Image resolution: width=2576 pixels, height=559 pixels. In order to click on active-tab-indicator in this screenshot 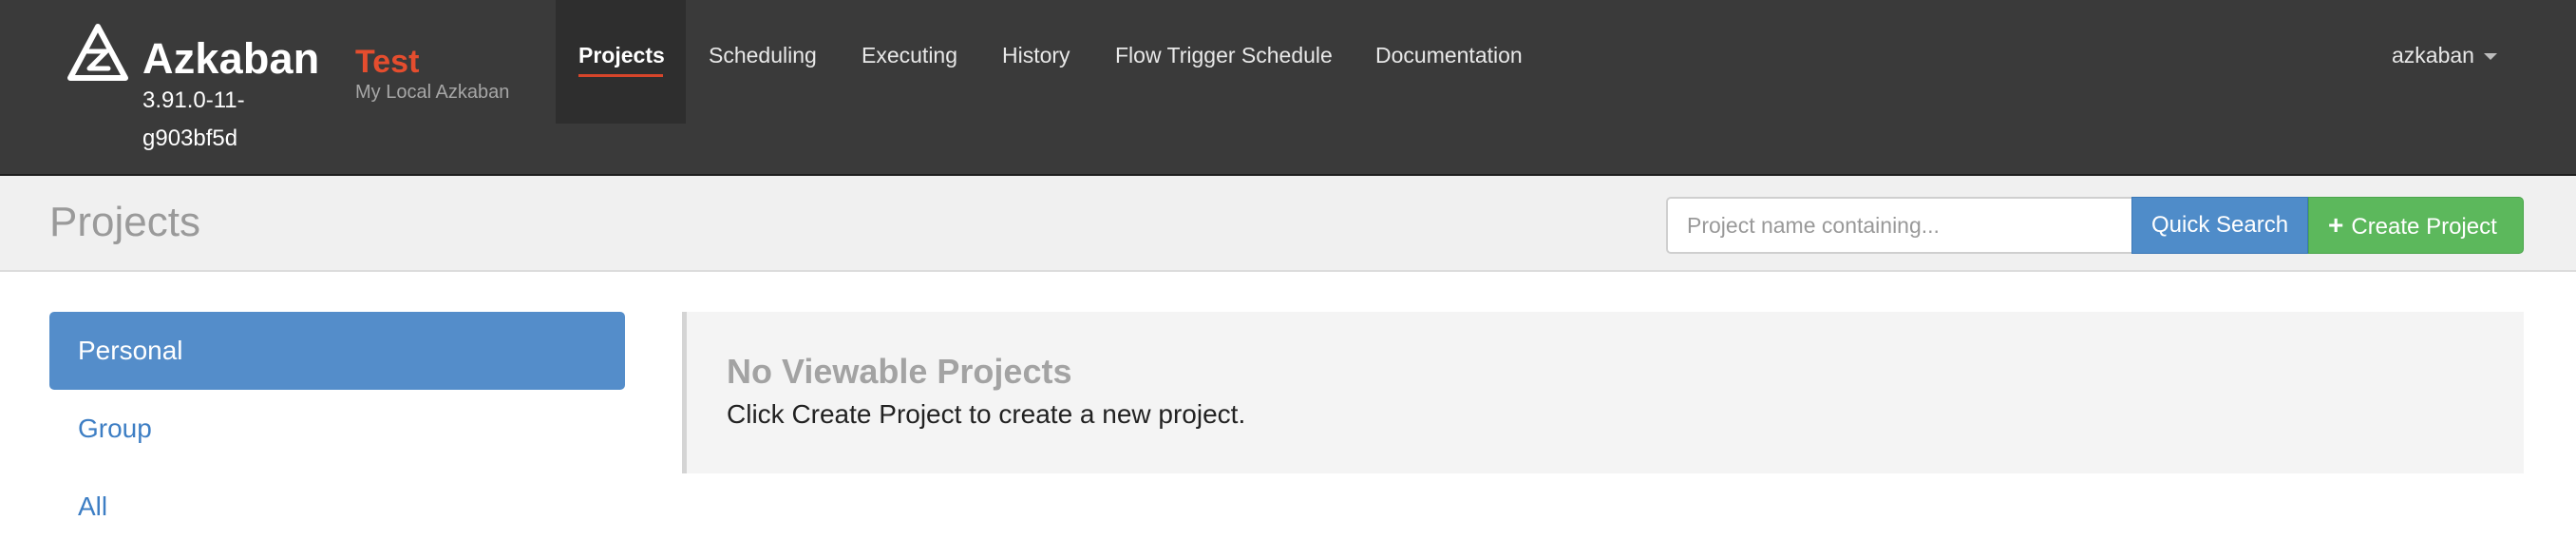, I will do `click(620, 75)`.